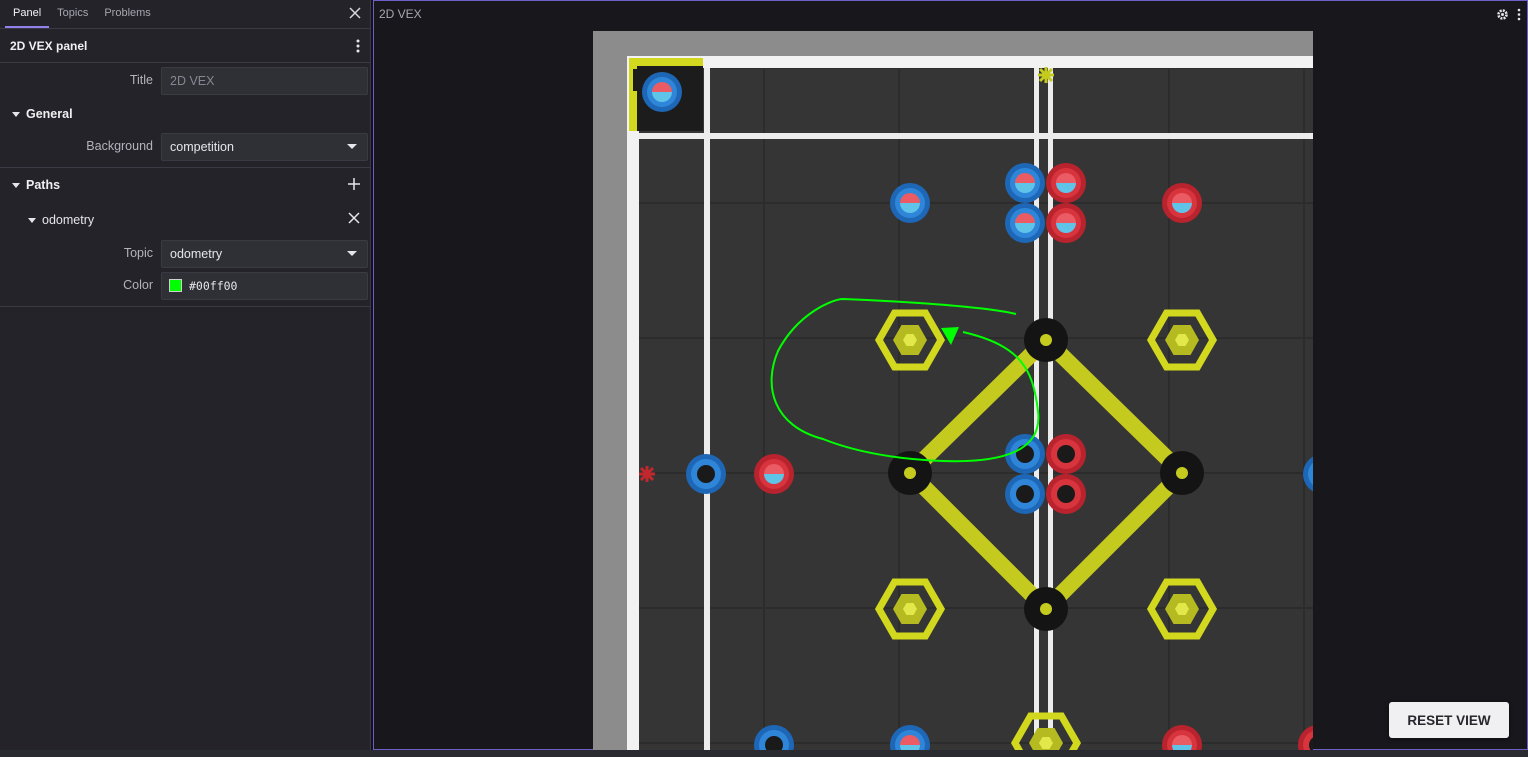 This screenshot has width=1528, height=757. What do you see at coordinates (264, 147) in the screenshot?
I see `background-select: competition` at bounding box center [264, 147].